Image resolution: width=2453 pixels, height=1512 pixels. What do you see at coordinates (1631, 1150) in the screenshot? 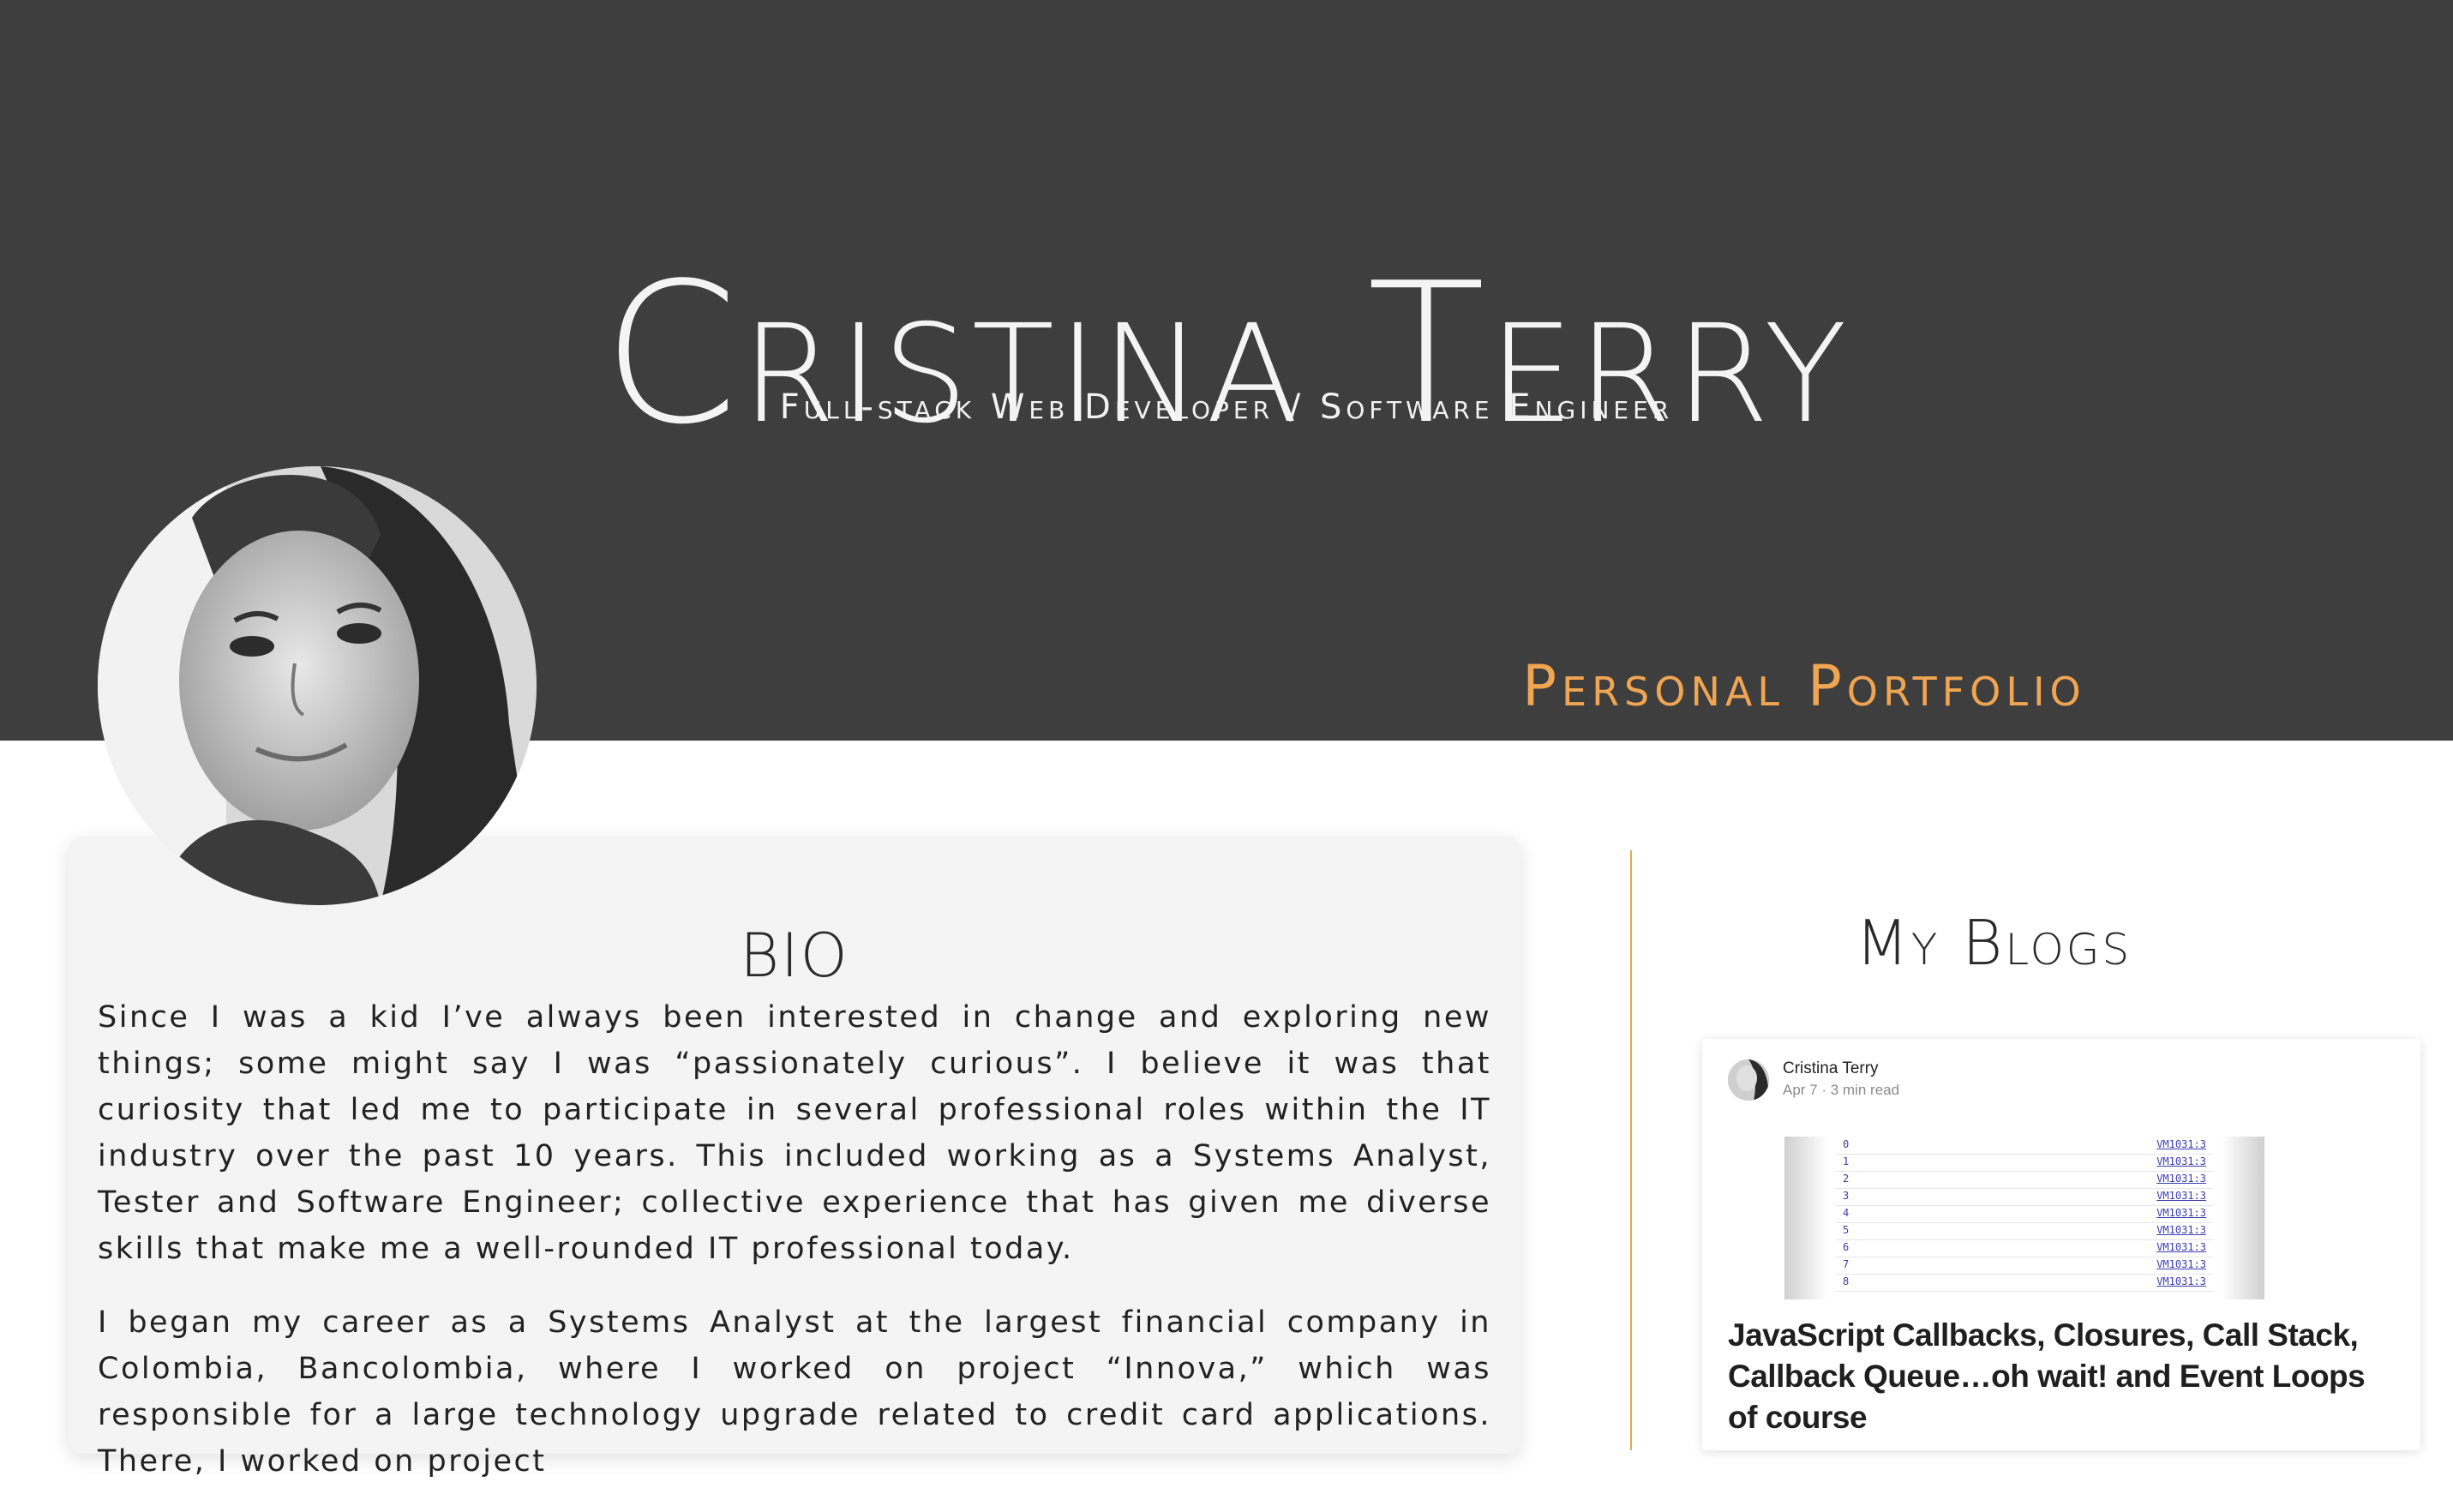
I see `section-divider` at bounding box center [1631, 1150].